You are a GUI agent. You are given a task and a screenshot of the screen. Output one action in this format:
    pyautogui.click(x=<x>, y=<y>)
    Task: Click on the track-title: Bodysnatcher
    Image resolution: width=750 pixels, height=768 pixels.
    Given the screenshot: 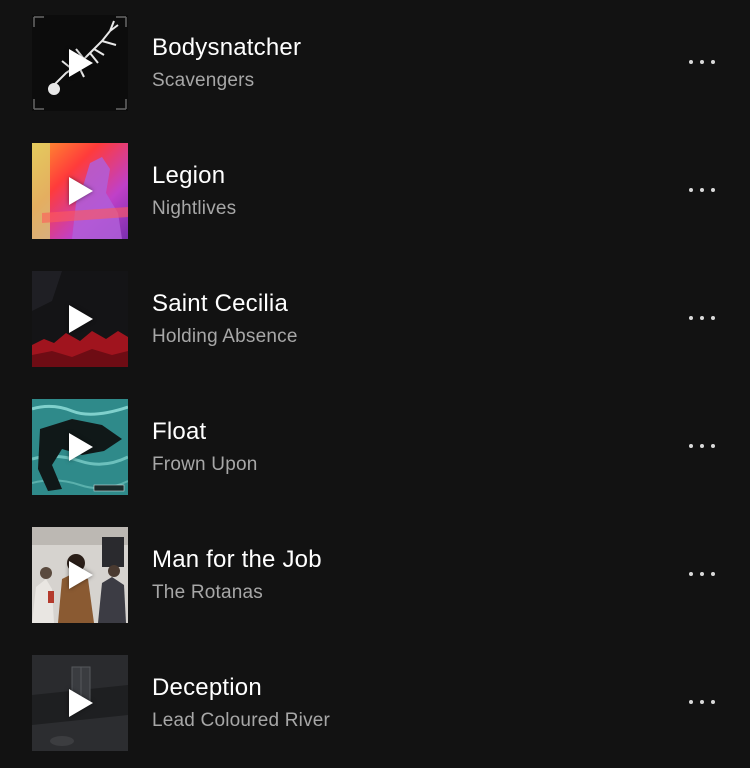 What is the action you would take?
    pyautogui.click(x=226, y=48)
    